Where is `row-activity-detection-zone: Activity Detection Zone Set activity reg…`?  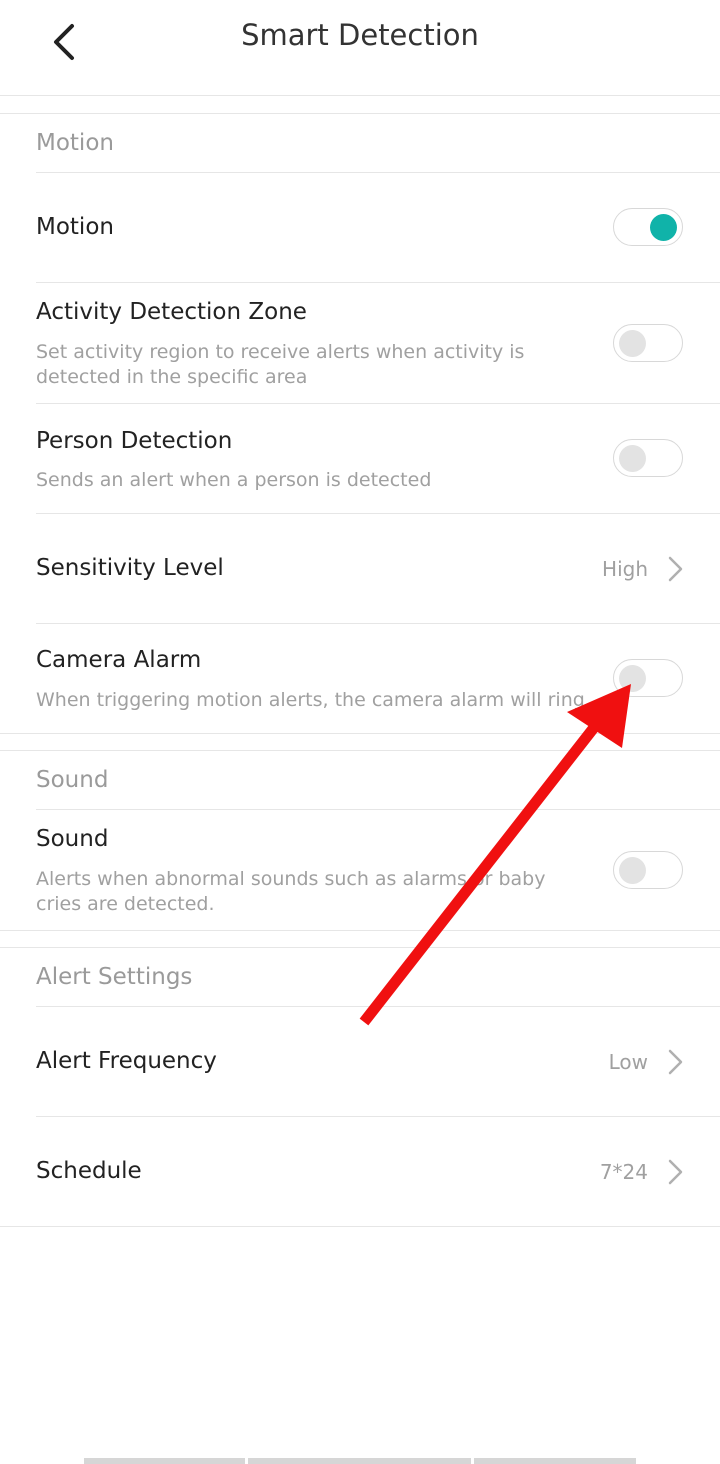 row-activity-detection-zone: Activity Detection Zone Set activity reg… is located at coordinates (360, 343).